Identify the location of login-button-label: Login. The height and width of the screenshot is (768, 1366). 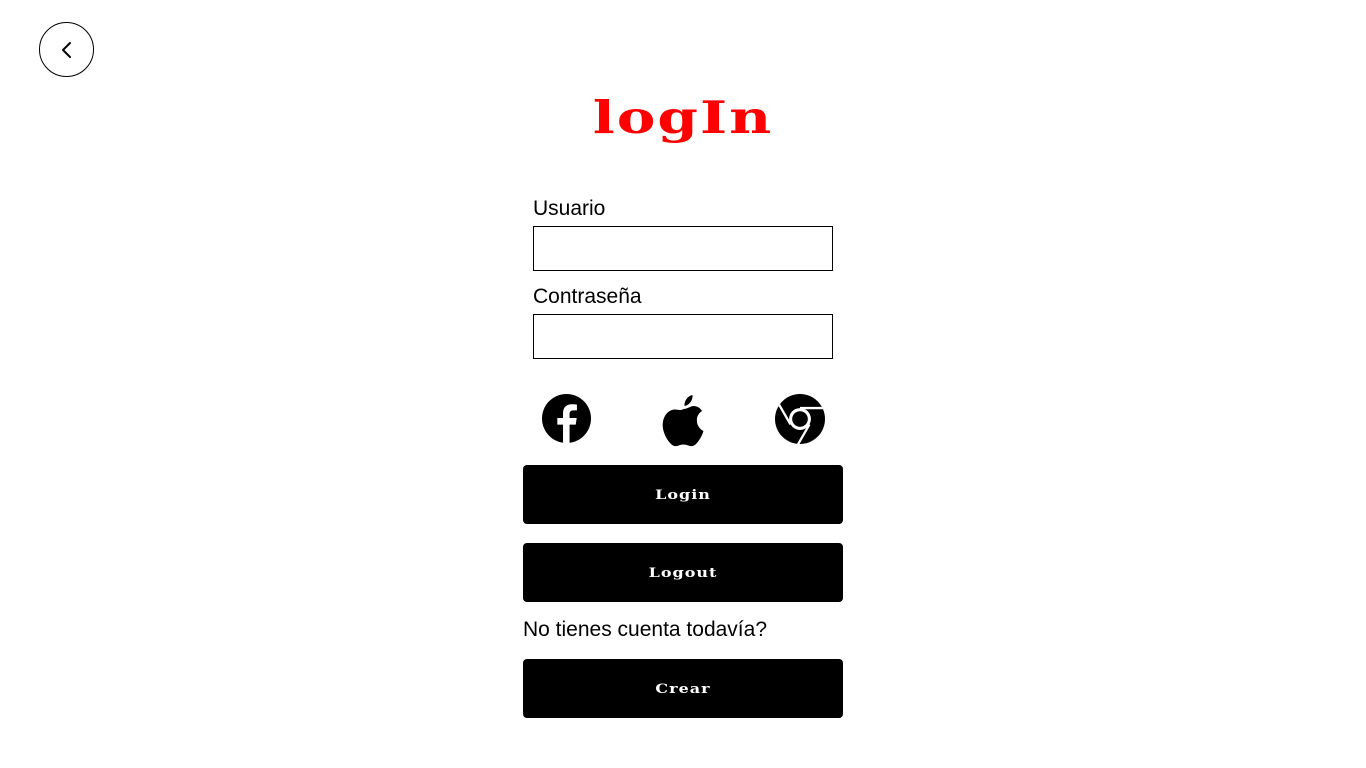
(683, 494).